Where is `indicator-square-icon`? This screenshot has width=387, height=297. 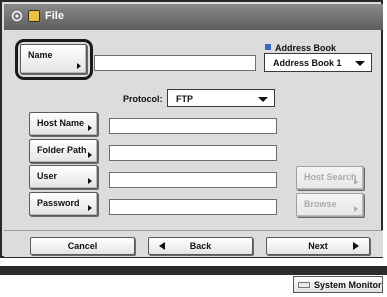 indicator-square-icon is located at coordinates (268, 47).